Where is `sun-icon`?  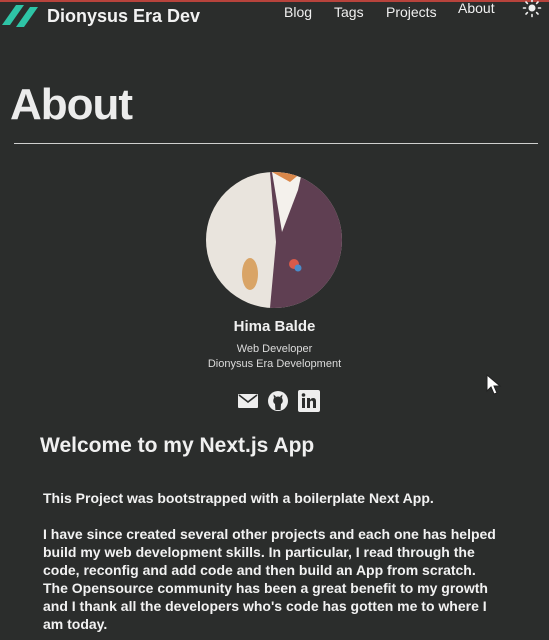
sun-icon is located at coordinates (532, 9).